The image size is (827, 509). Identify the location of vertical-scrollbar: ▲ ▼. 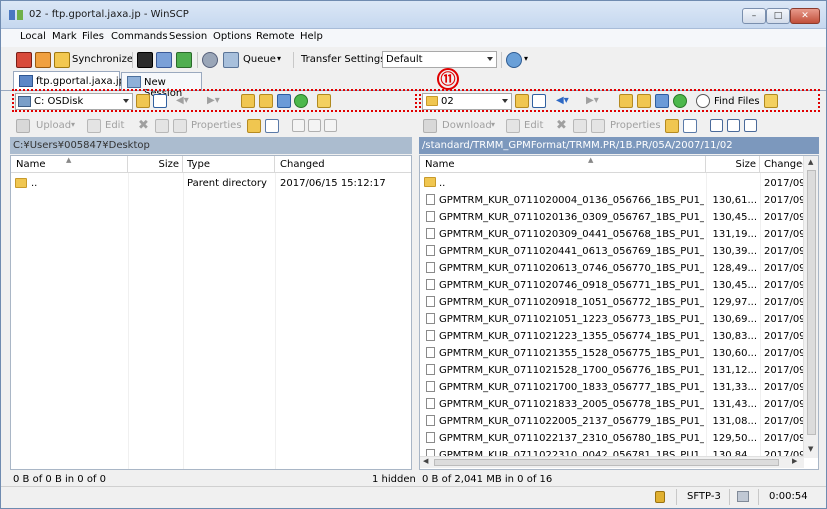
(810, 307).